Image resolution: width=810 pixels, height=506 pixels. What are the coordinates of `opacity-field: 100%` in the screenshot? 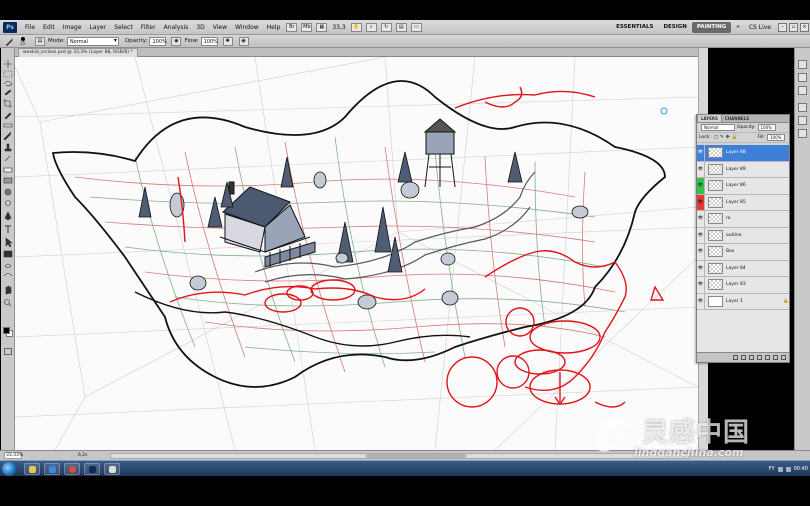 It's located at (158, 41).